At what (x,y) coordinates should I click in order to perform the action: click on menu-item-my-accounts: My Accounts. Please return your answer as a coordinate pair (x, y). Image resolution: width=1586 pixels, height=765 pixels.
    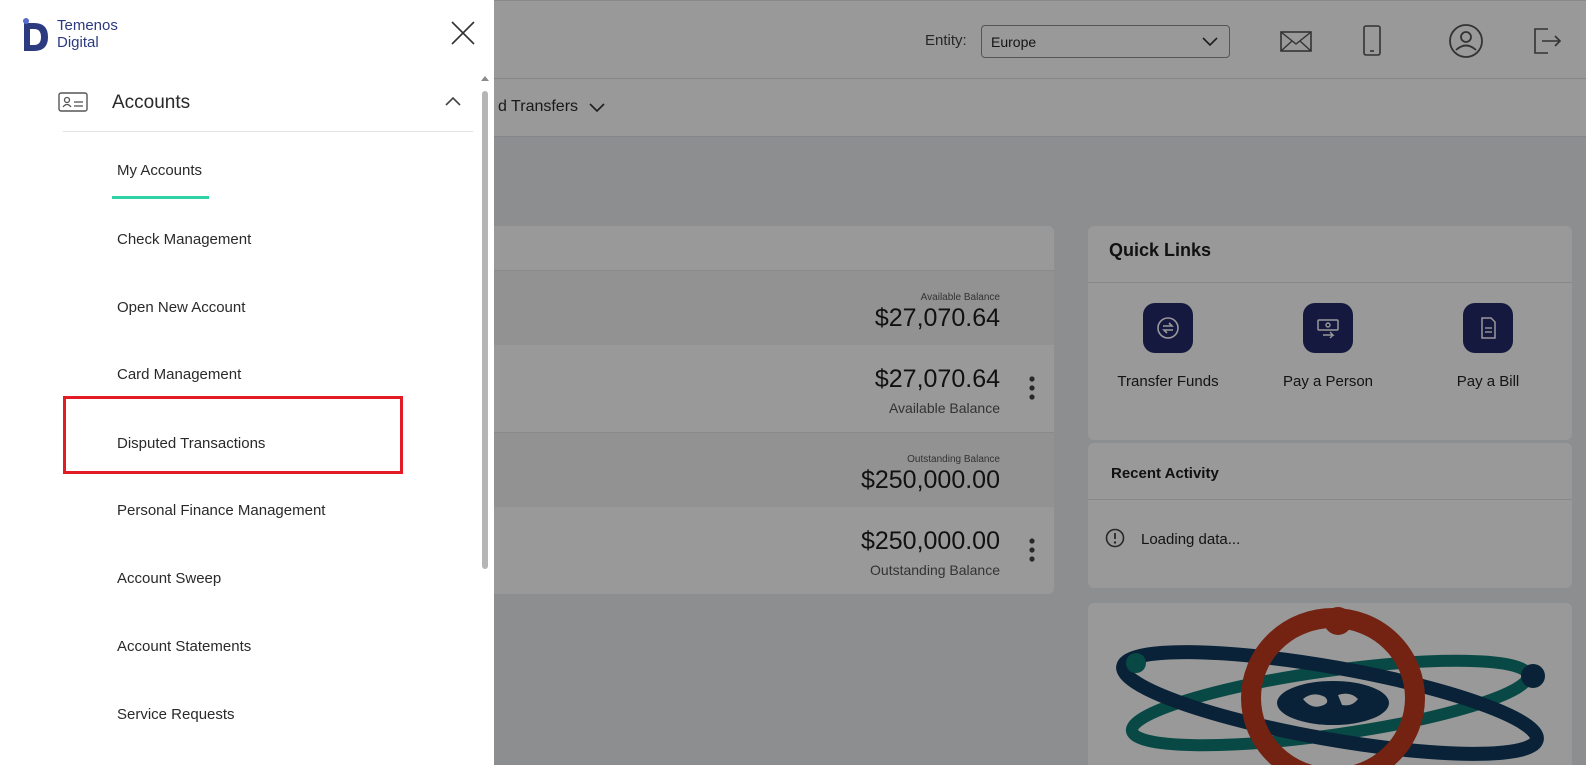
    Looking at the image, I should click on (159, 170).